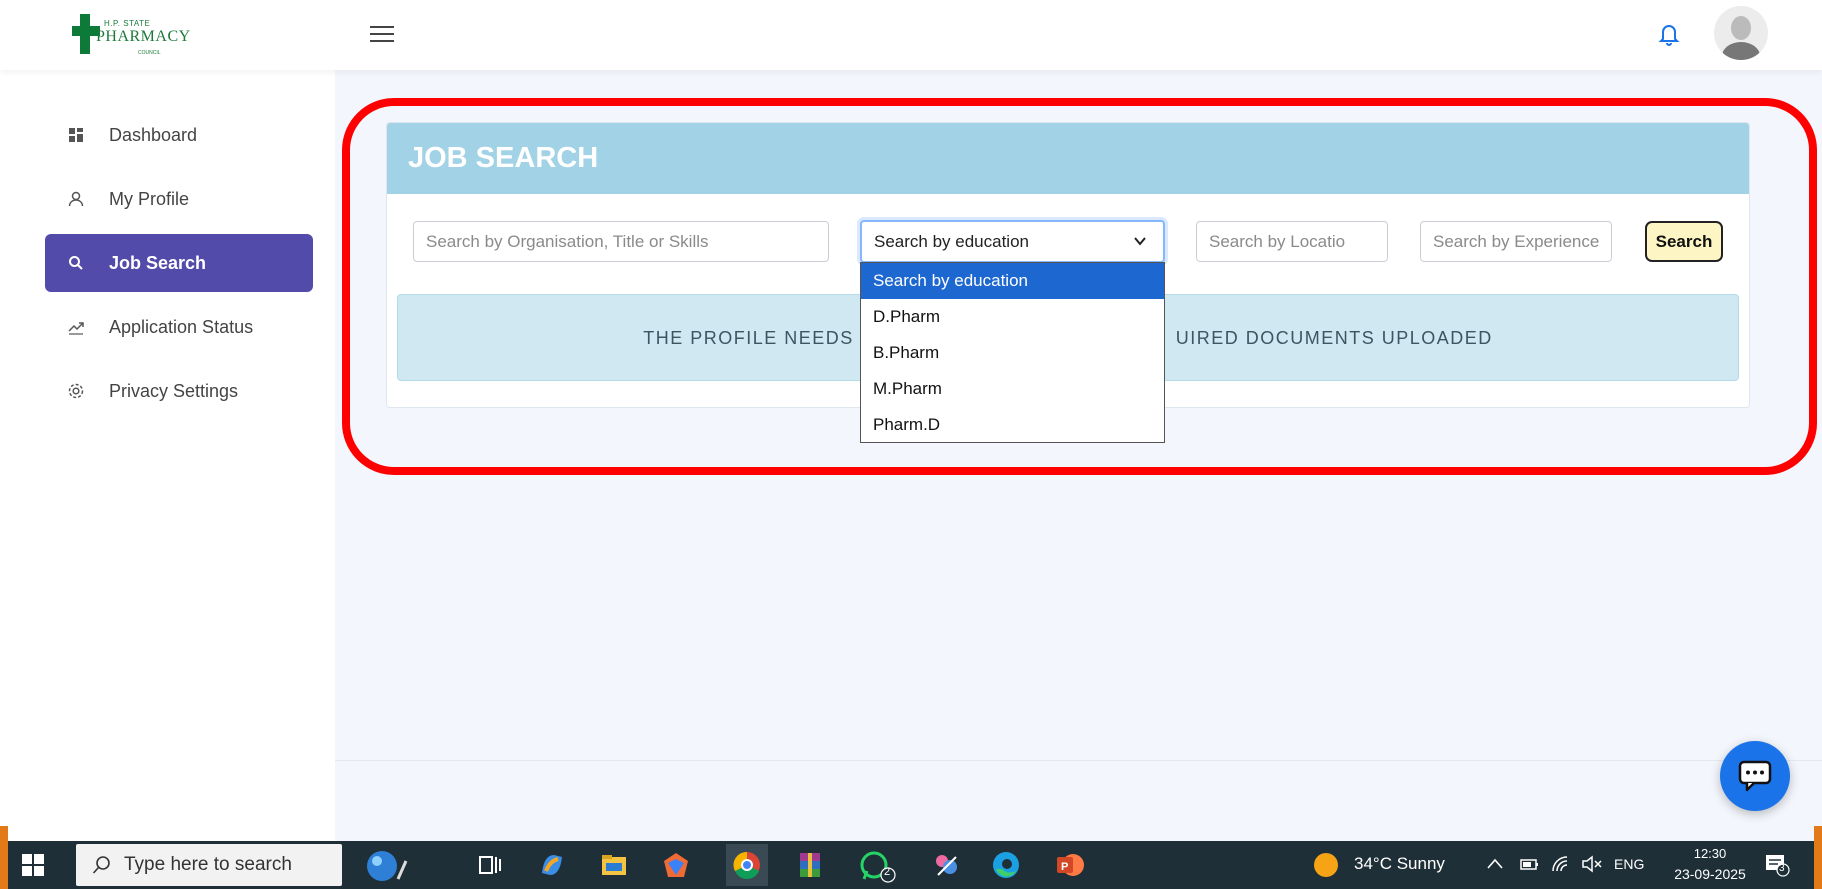 The width and height of the screenshot is (1822, 889). Describe the element at coordinates (1070, 865) in the screenshot. I see `powerpoint-icon: P` at that location.